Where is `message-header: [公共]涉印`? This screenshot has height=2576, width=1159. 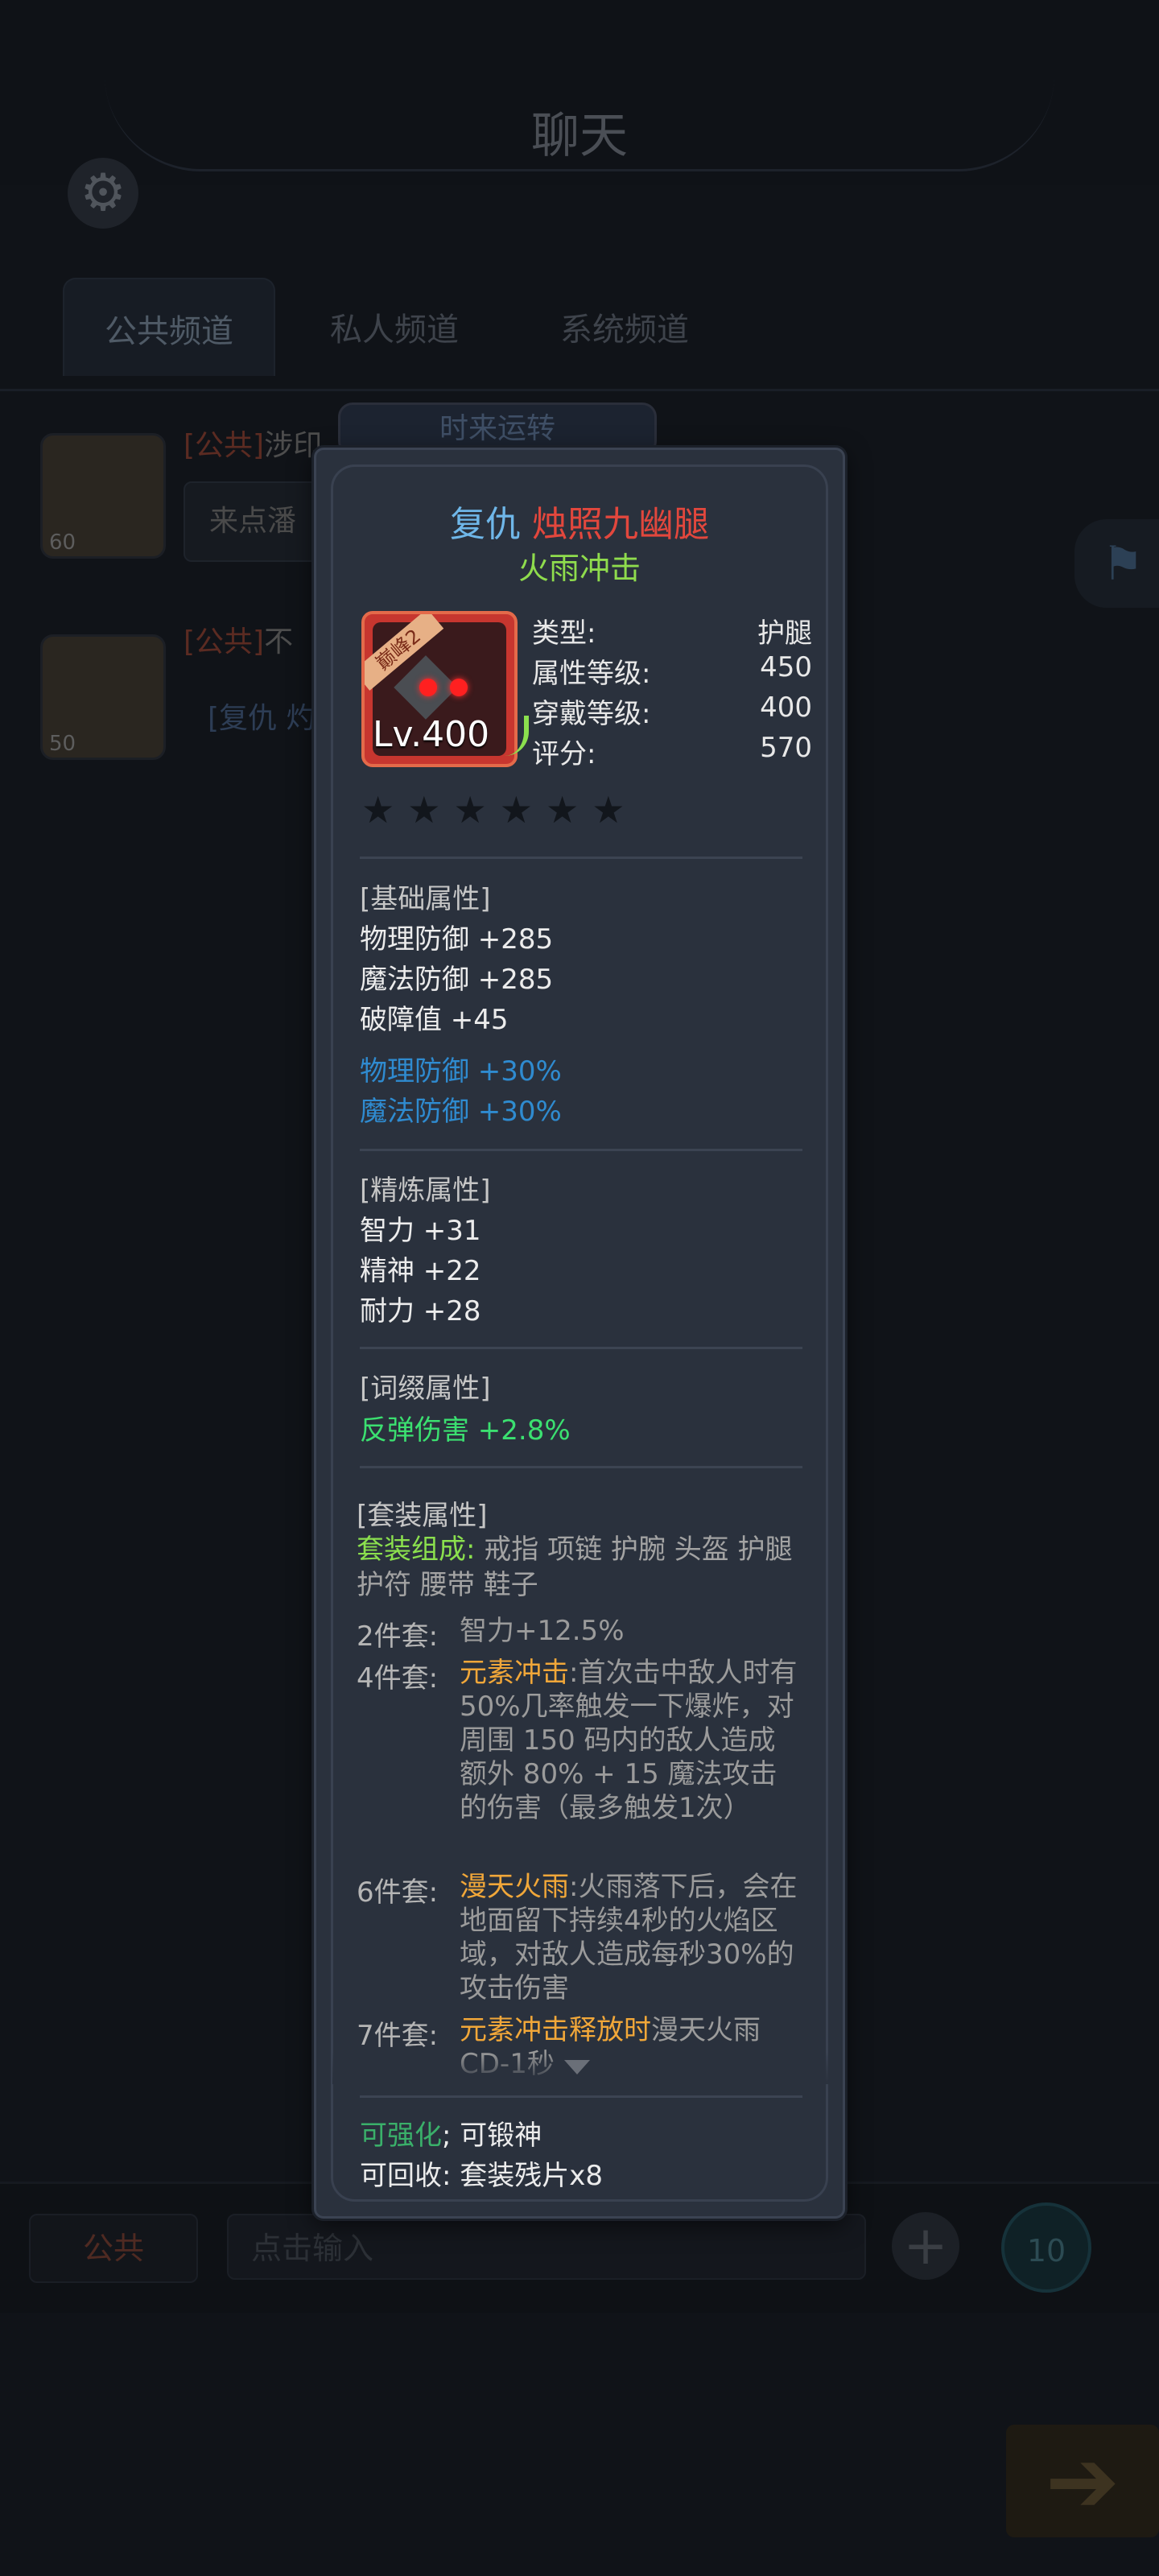
message-header: [公共]涉印 is located at coordinates (253, 443).